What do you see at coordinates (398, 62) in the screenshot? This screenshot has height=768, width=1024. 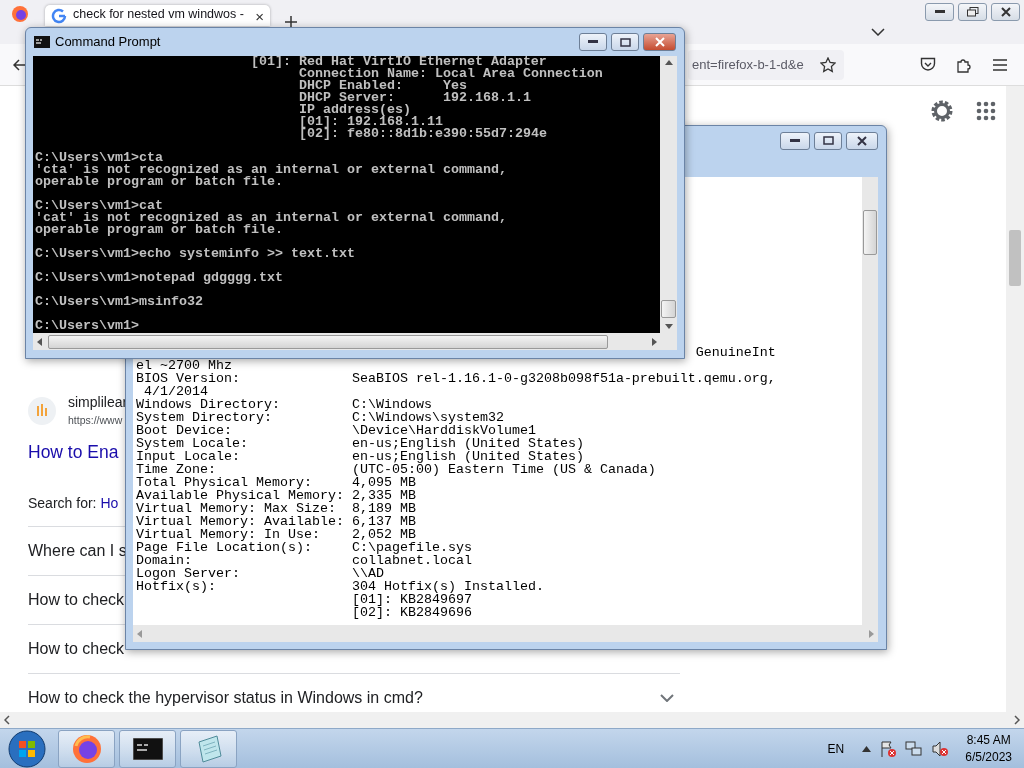 I see `console-line: [01]: Red Hat VirtIO Ethernet Adapter` at bounding box center [398, 62].